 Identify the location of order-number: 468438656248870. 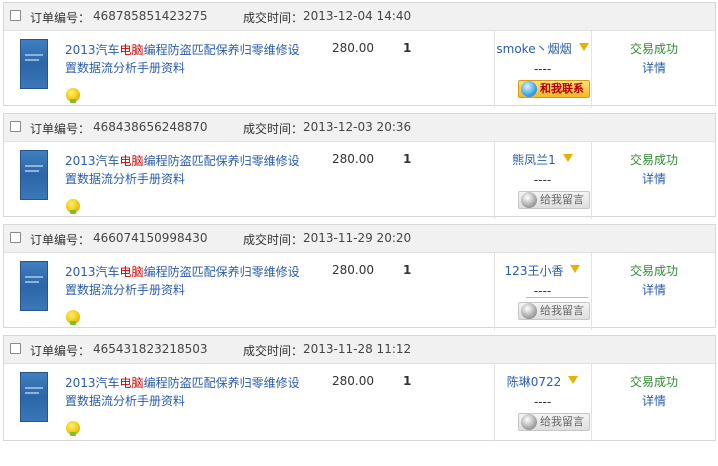
(150, 127).